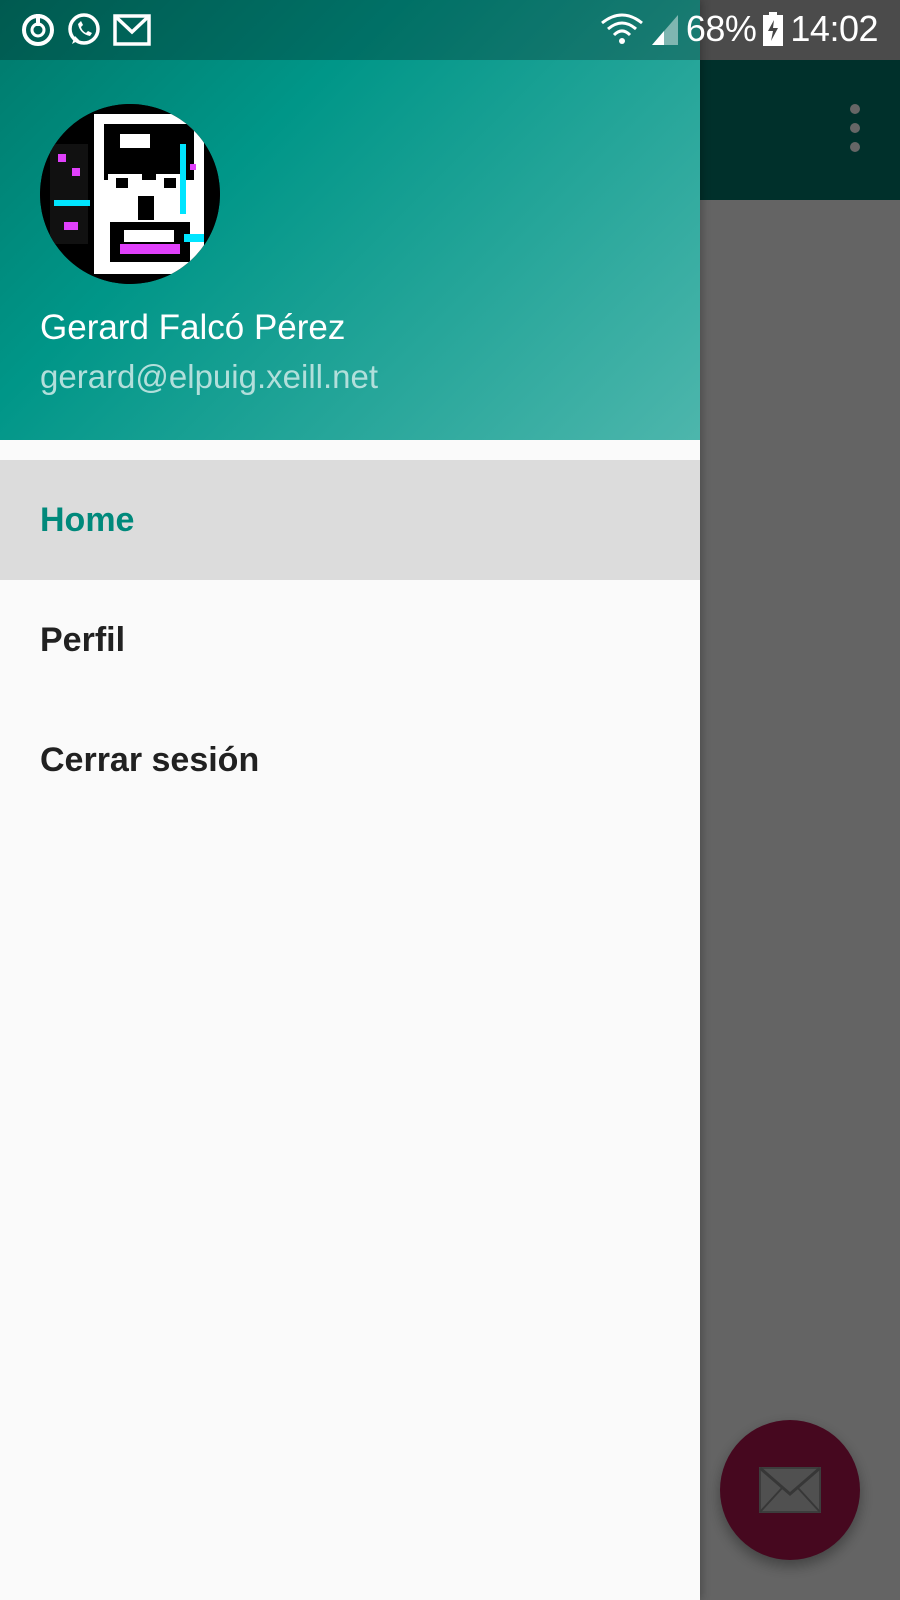 This screenshot has width=900, height=1600. Describe the element at coordinates (721, 28) in the screenshot. I see `battery-percentage: 68%` at that location.